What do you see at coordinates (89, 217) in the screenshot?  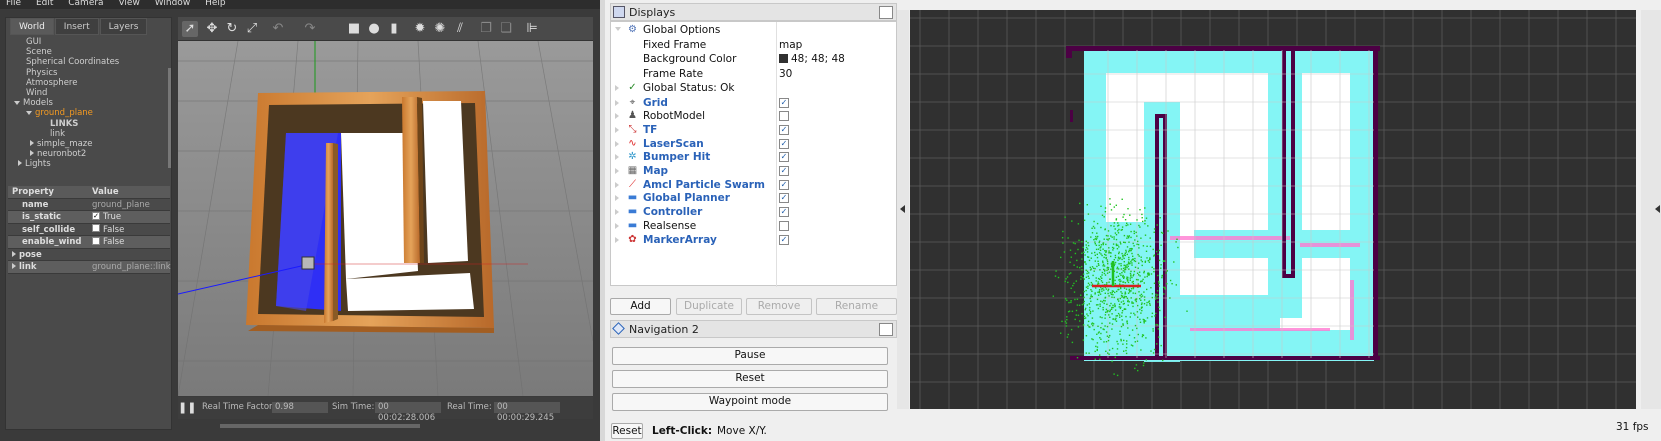 I see `prop-row-static: is_static ✓ True` at bounding box center [89, 217].